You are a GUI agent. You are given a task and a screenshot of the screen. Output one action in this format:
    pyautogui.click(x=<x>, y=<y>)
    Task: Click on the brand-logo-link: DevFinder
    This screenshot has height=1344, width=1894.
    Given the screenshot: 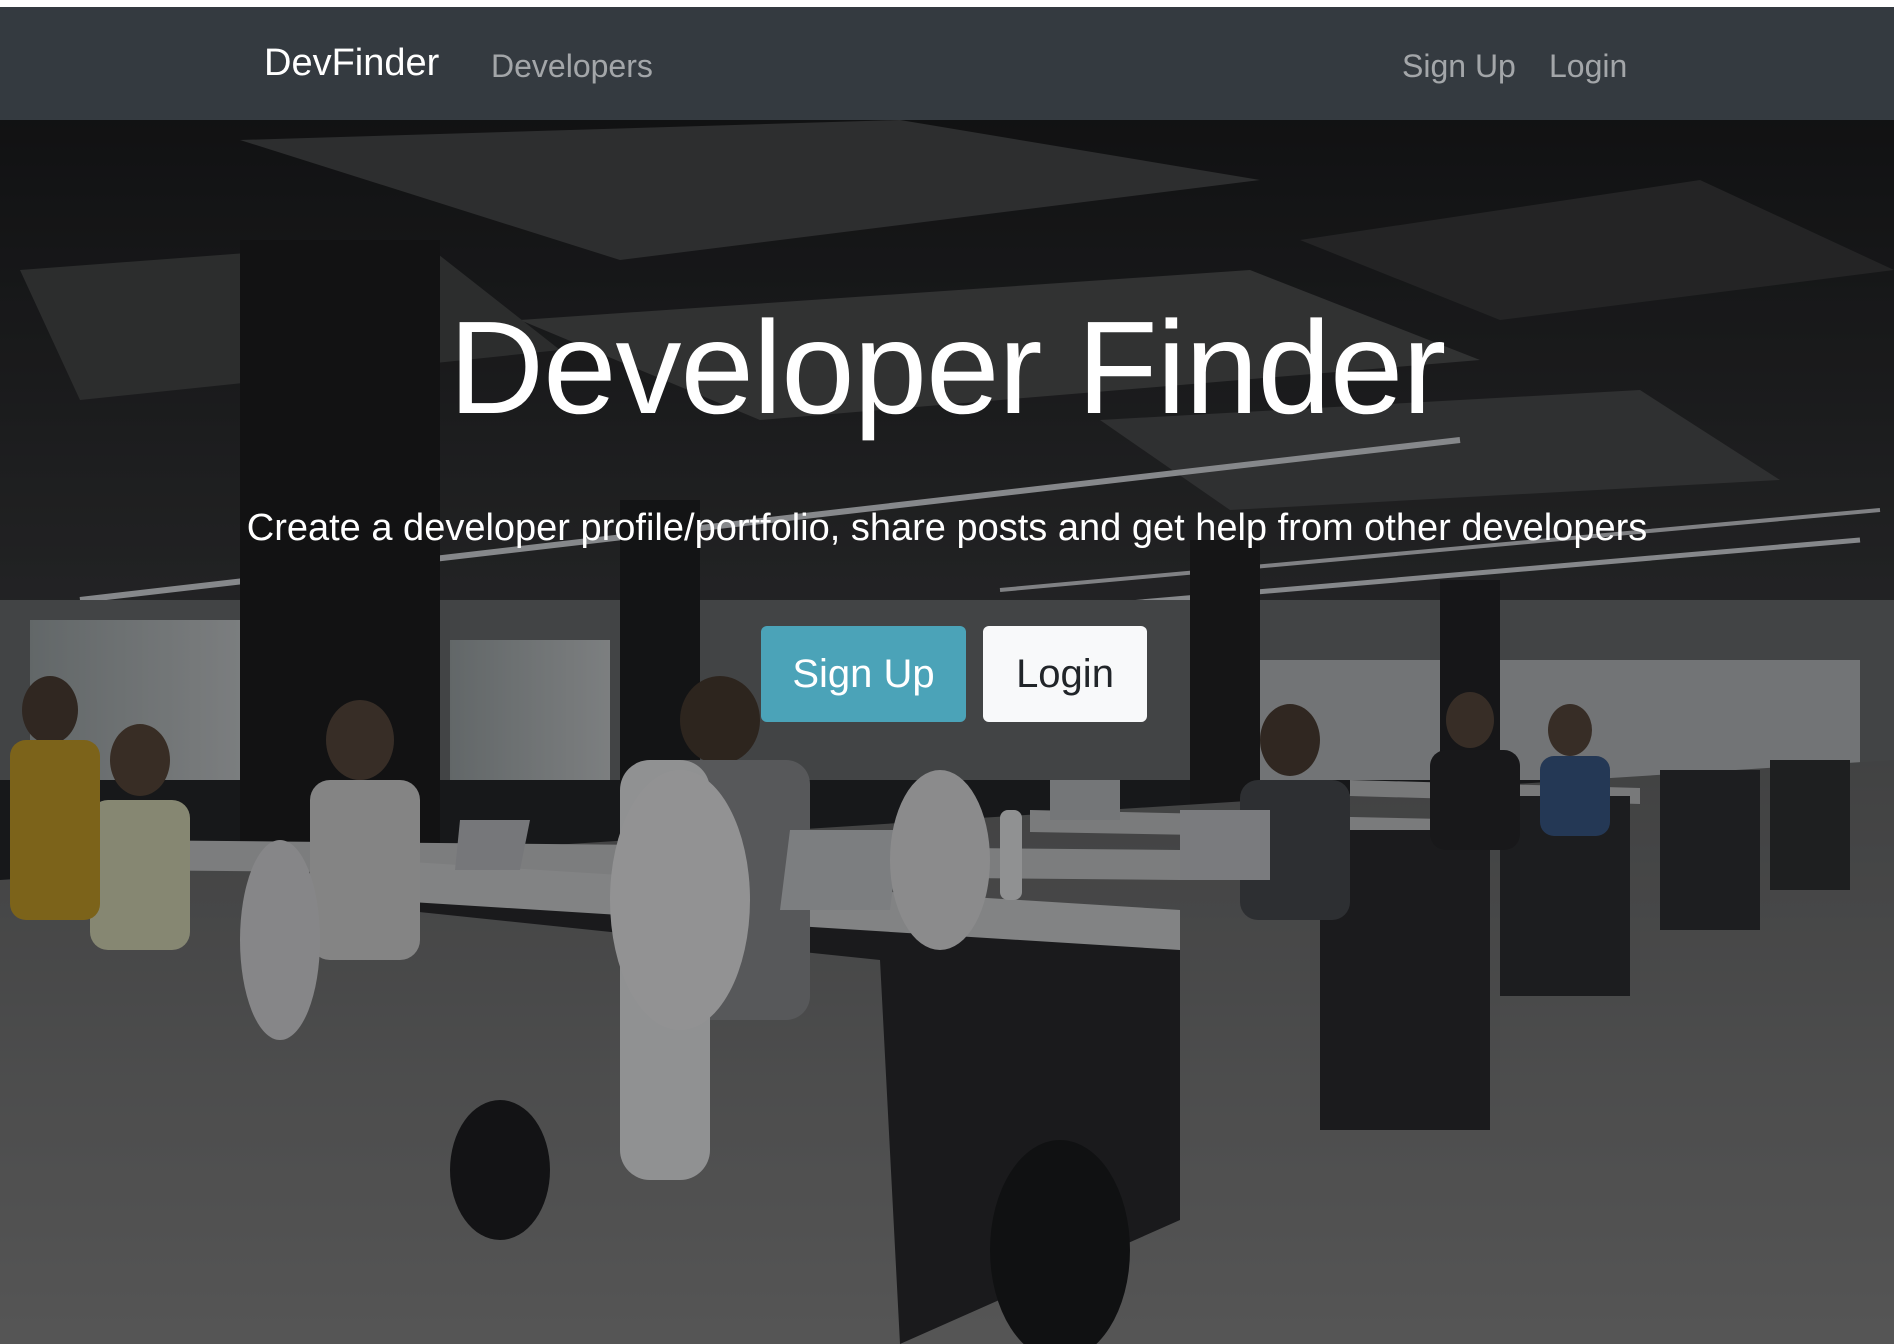 What is the action you would take?
    pyautogui.click(x=351, y=63)
    